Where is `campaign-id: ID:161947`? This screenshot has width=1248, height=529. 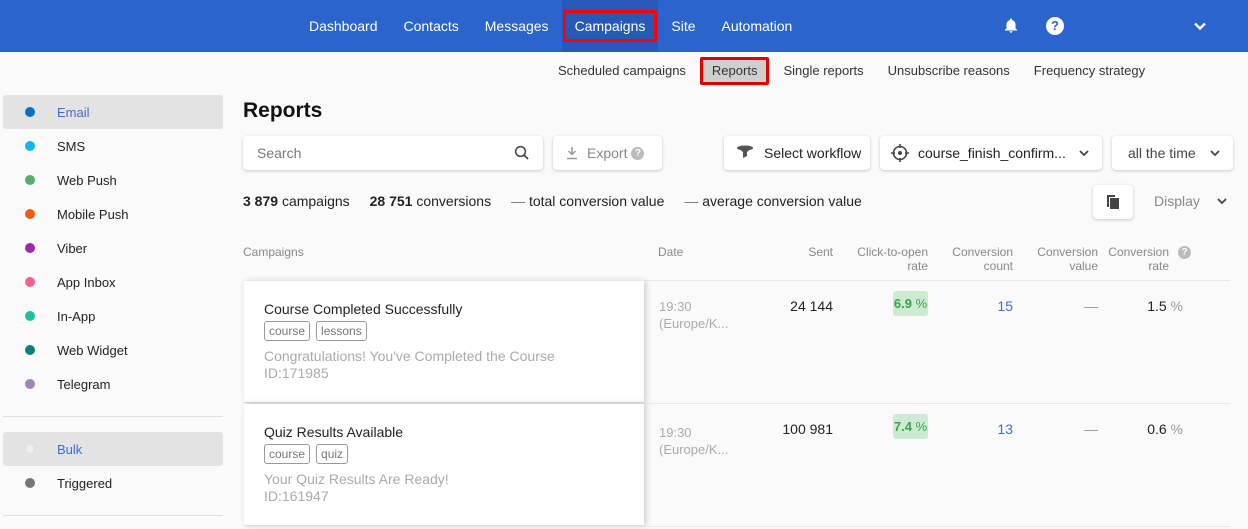 campaign-id: ID:161947 is located at coordinates (296, 496).